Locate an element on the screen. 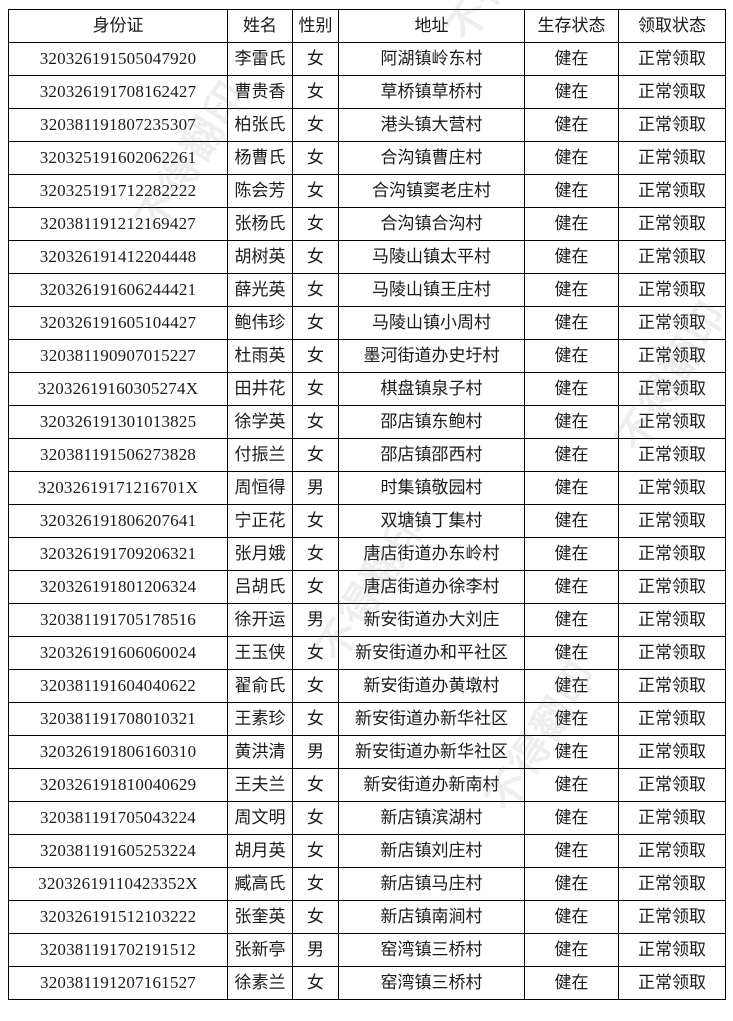 The image size is (733, 1021). table-row: 32032619160305274X 田井花女棋盘镇泉子村 健在 正常领取 is located at coordinates (367, 389).